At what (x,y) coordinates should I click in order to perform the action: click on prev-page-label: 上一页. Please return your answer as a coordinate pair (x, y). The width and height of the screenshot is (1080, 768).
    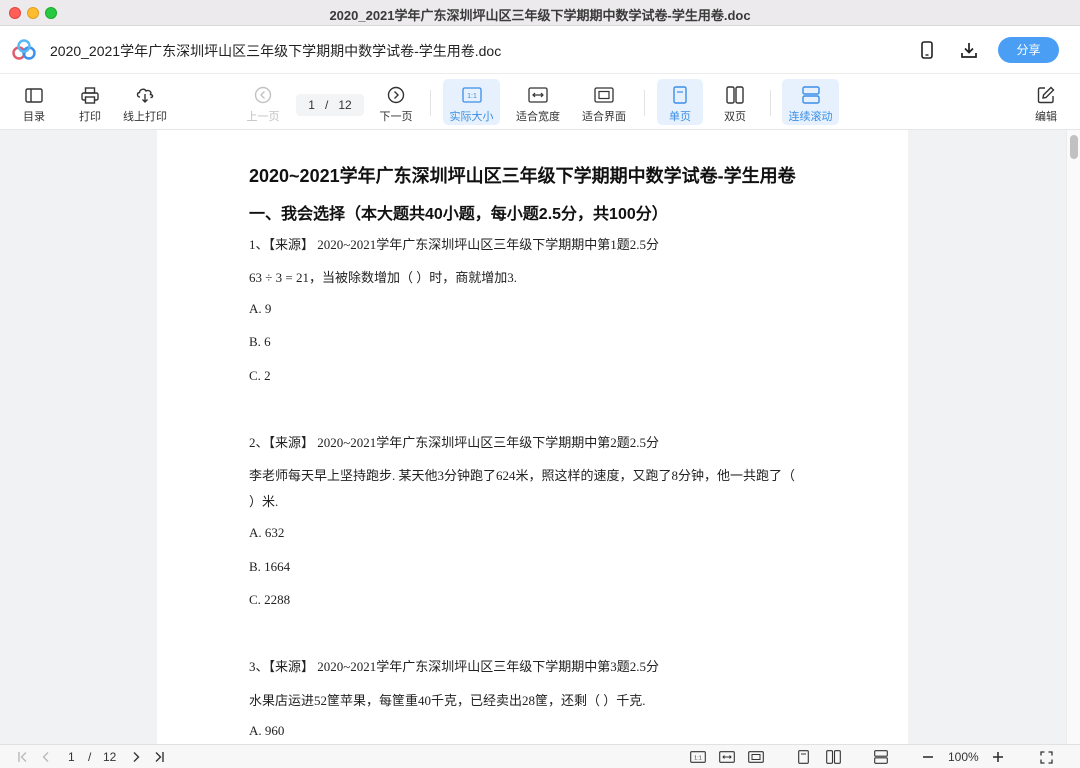
    Looking at the image, I should click on (263, 117).